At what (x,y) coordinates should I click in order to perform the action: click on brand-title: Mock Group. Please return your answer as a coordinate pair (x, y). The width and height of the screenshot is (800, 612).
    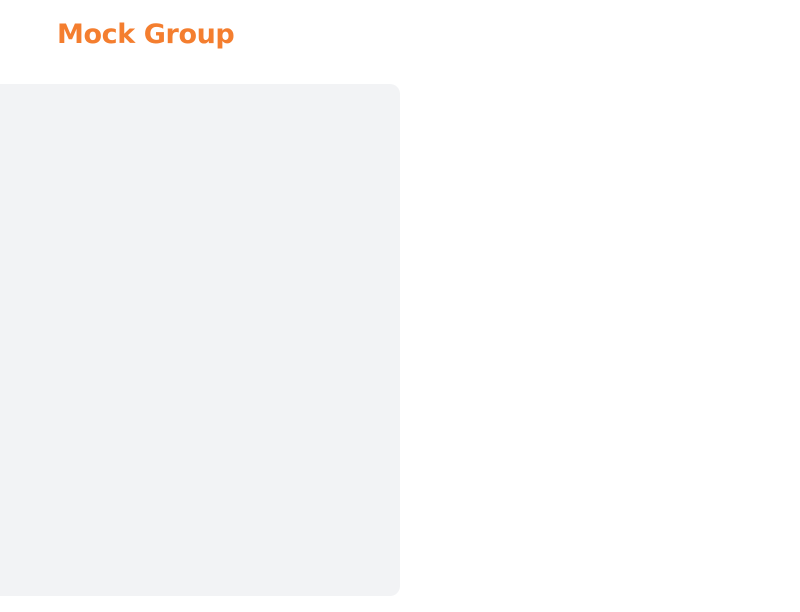
    Looking at the image, I should click on (146, 35).